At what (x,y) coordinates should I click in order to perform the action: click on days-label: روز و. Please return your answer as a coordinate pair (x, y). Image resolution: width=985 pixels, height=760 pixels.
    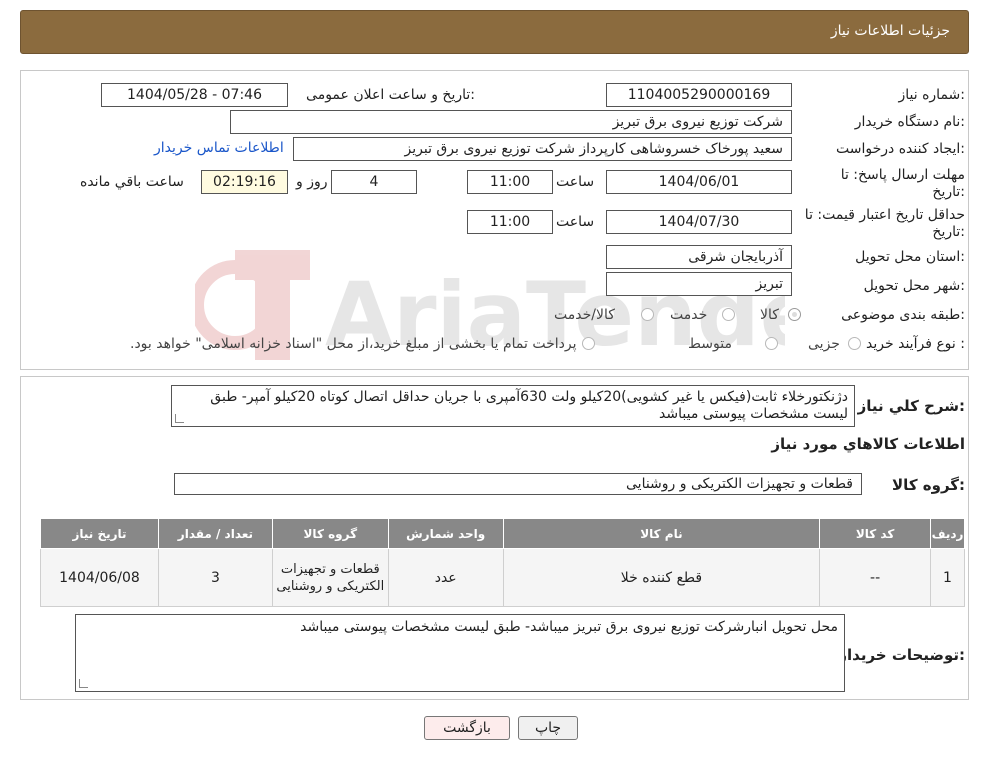
    Looking at the image, I should click on (312, 182).